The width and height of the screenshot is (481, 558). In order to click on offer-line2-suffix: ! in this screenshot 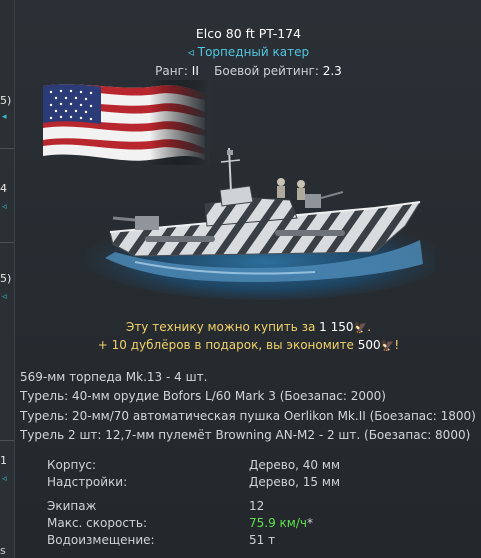, I will do `click(397, 345)`.